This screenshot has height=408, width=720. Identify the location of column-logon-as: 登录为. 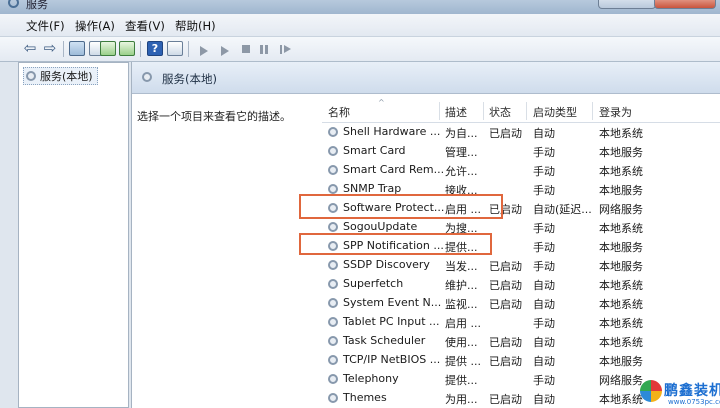
(615, 112).